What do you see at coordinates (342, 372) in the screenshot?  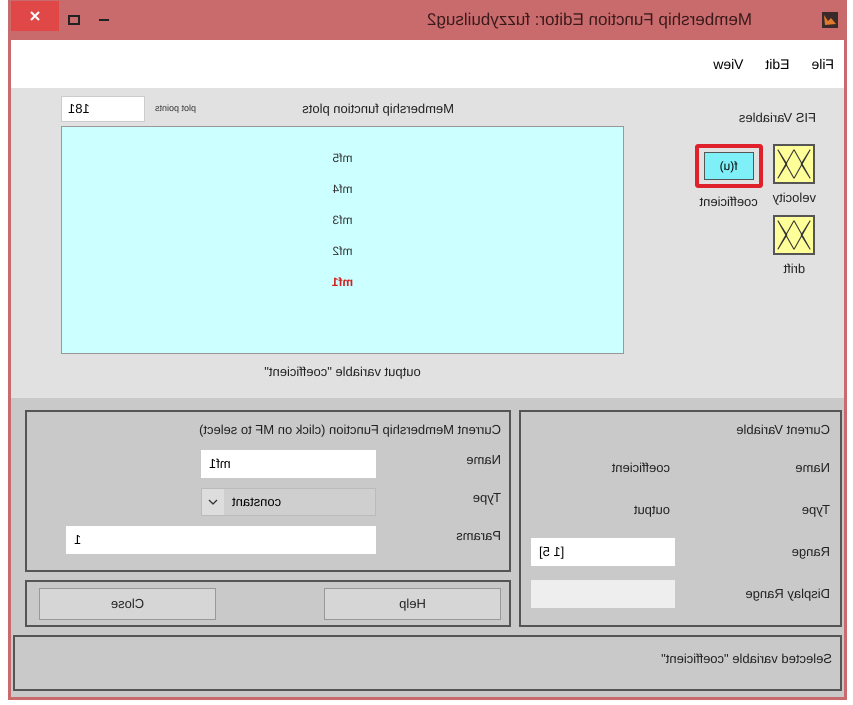 I see `plot-caption: output variable "coefficient"` at bounding box center [342, 372].